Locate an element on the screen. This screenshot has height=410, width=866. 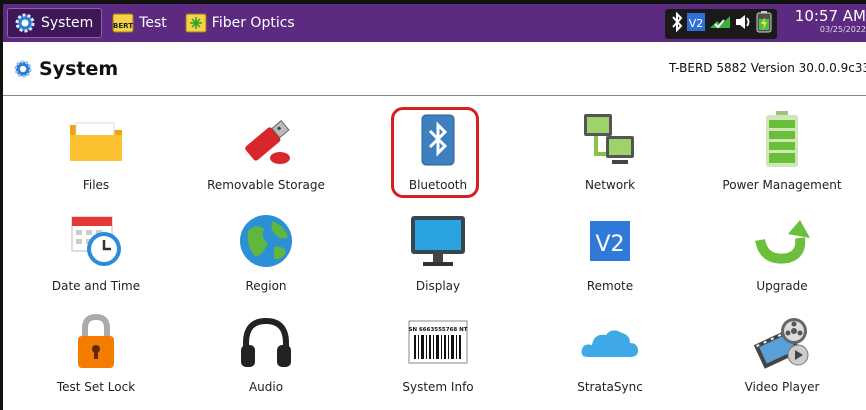
usb-drive-icon is located at coordinates (266, 140).